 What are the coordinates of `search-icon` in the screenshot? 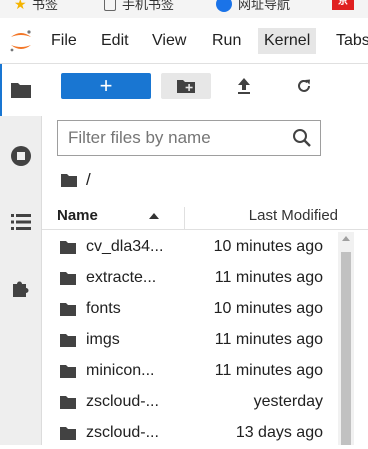 It's located at (302, 138).